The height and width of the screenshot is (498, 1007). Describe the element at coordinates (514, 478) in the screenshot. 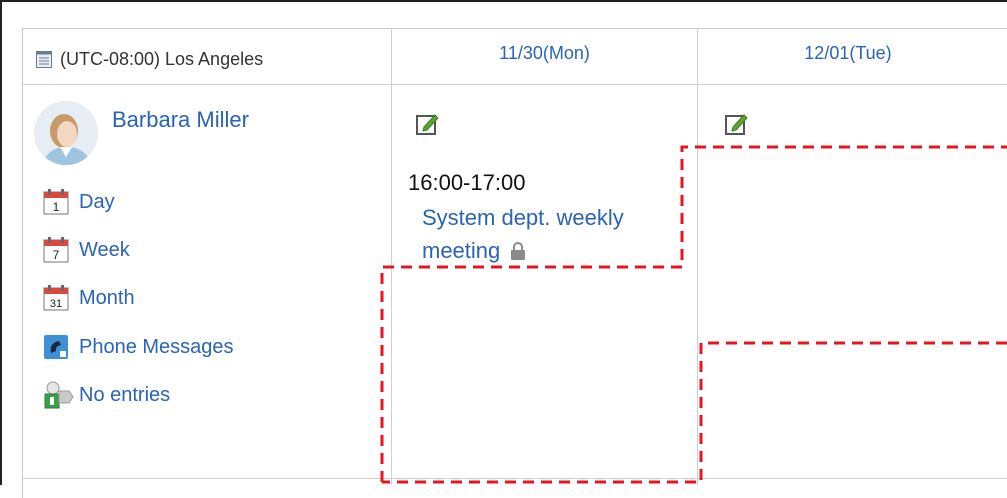

I see `row-divider` at that location.